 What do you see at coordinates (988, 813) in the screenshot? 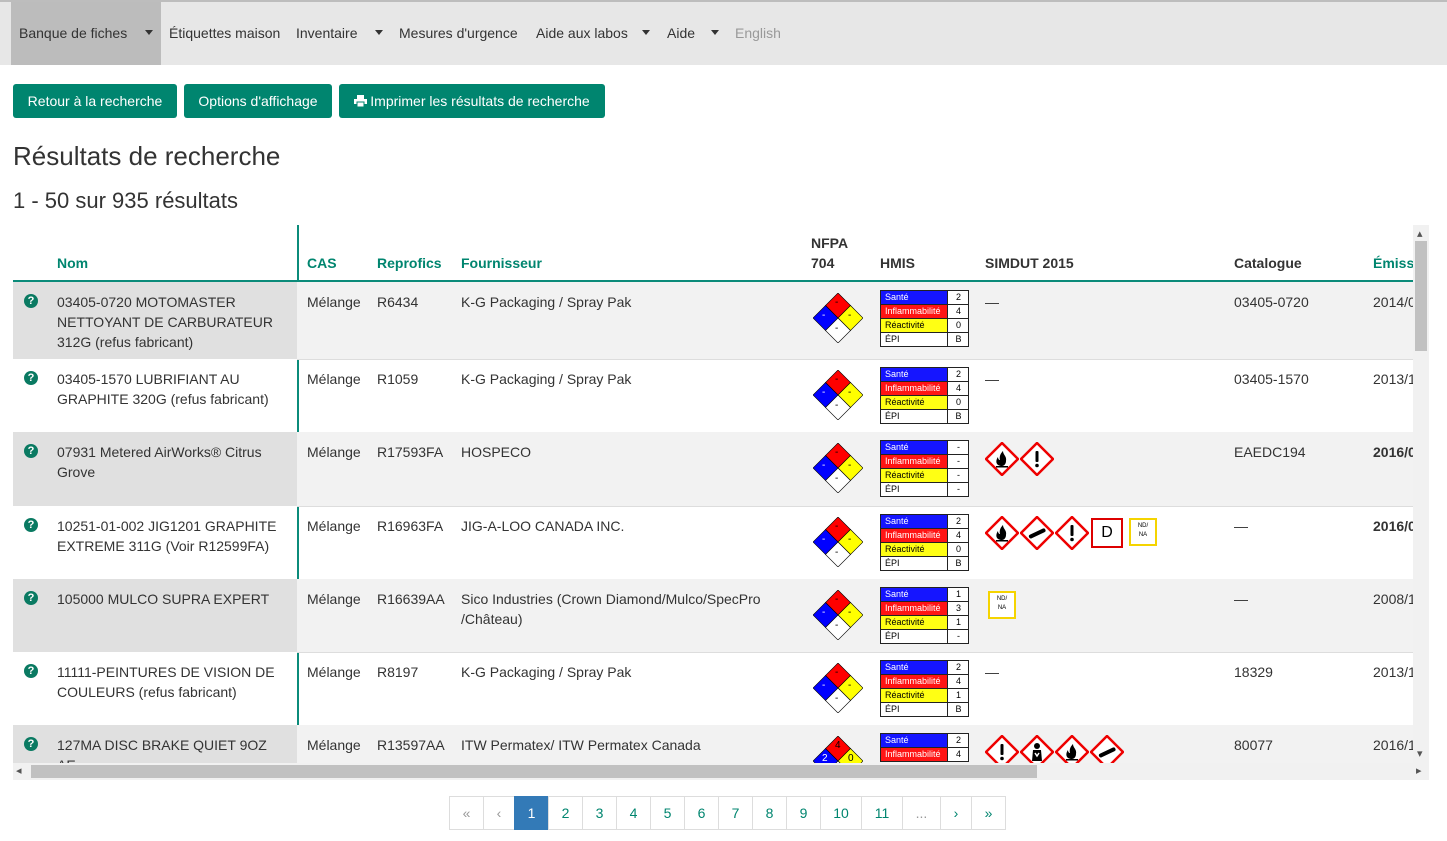
I see `page-last-button: »` at bounding box center [988, 813].